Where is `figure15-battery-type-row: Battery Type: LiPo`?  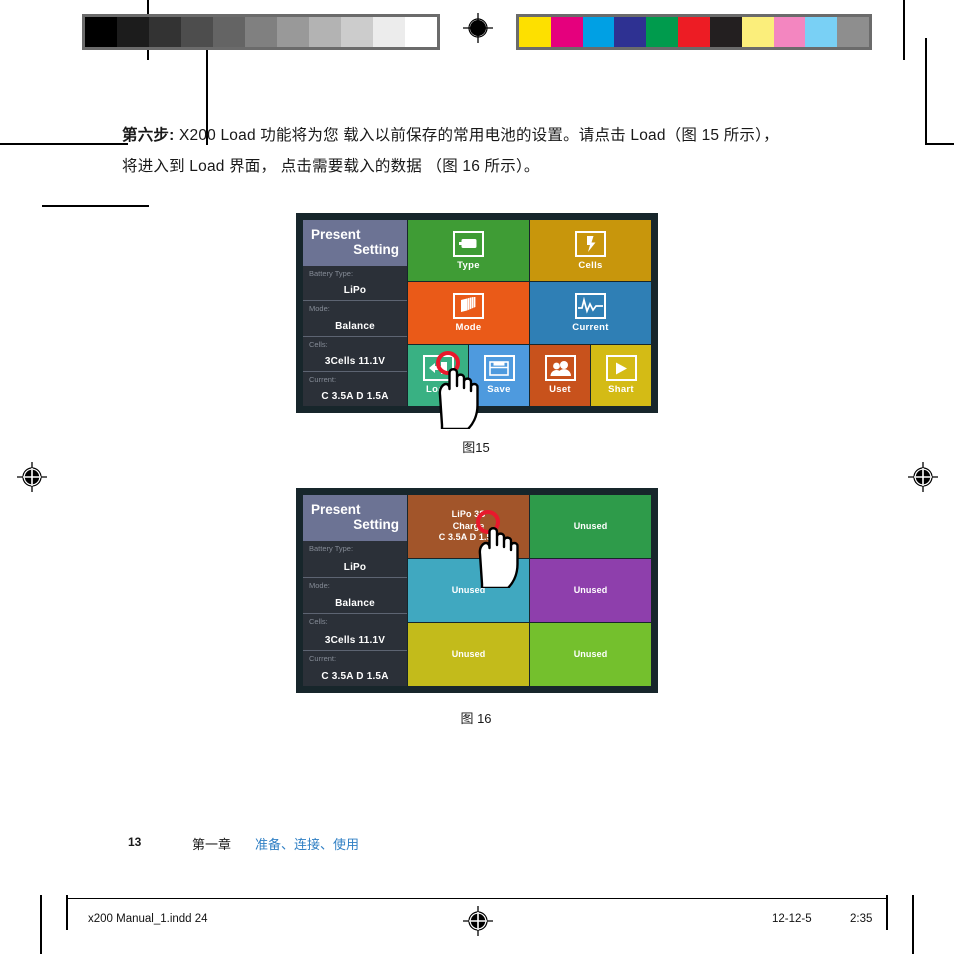
figure15-battery-type-row: Battery Type: LiPo is located at coordinates (355, 284).